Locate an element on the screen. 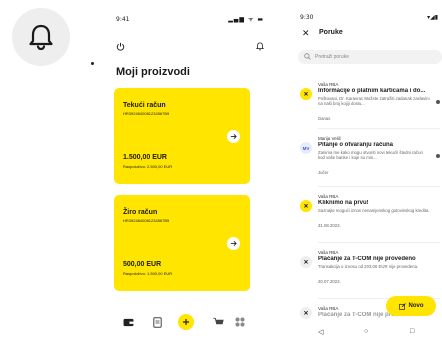 The image size is (442, 340). message-date: Danas is located at coordinates (324, 118).